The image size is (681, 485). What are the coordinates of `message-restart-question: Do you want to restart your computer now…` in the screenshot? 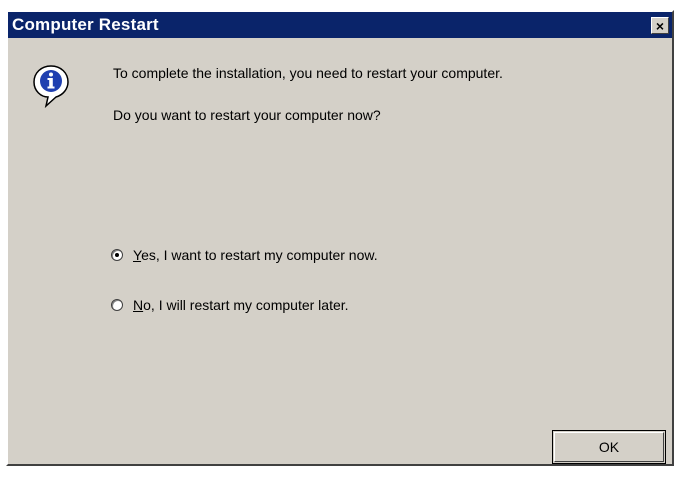 It's located at (247, 115).